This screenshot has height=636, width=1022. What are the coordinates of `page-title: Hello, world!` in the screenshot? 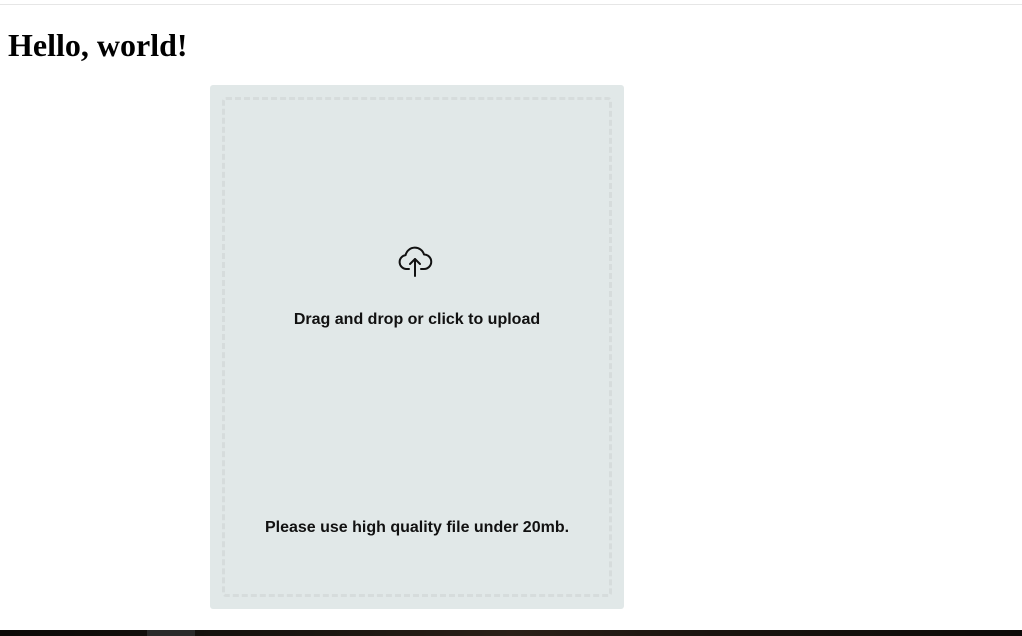 It's located at (98, 45).